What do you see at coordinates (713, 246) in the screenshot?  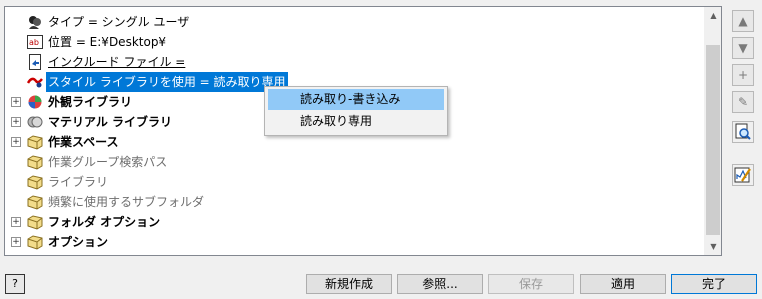 I see `scroll-down-icon: ▼` at bounding box center [713, 246].